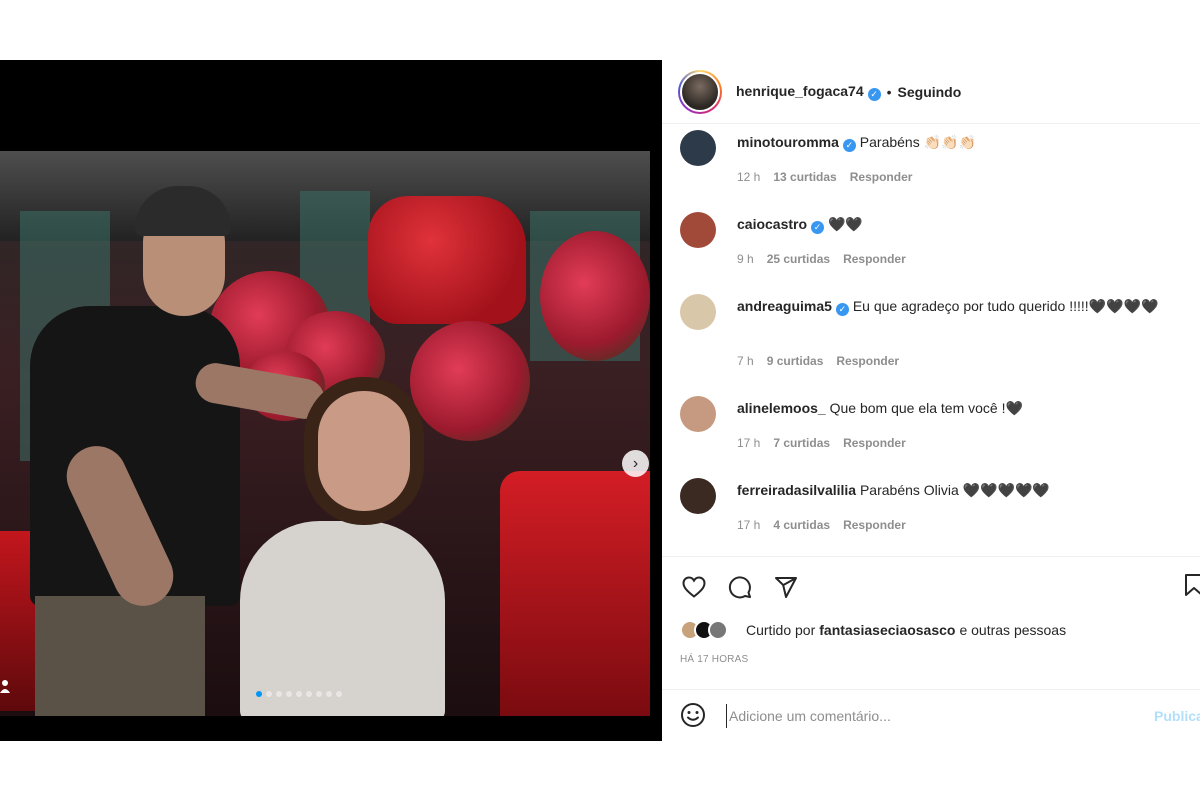 The height and width of the screenshot is (800, 1200). I want to click on liked-by-user: fantasiaseciaosasco, so click(887, 630).